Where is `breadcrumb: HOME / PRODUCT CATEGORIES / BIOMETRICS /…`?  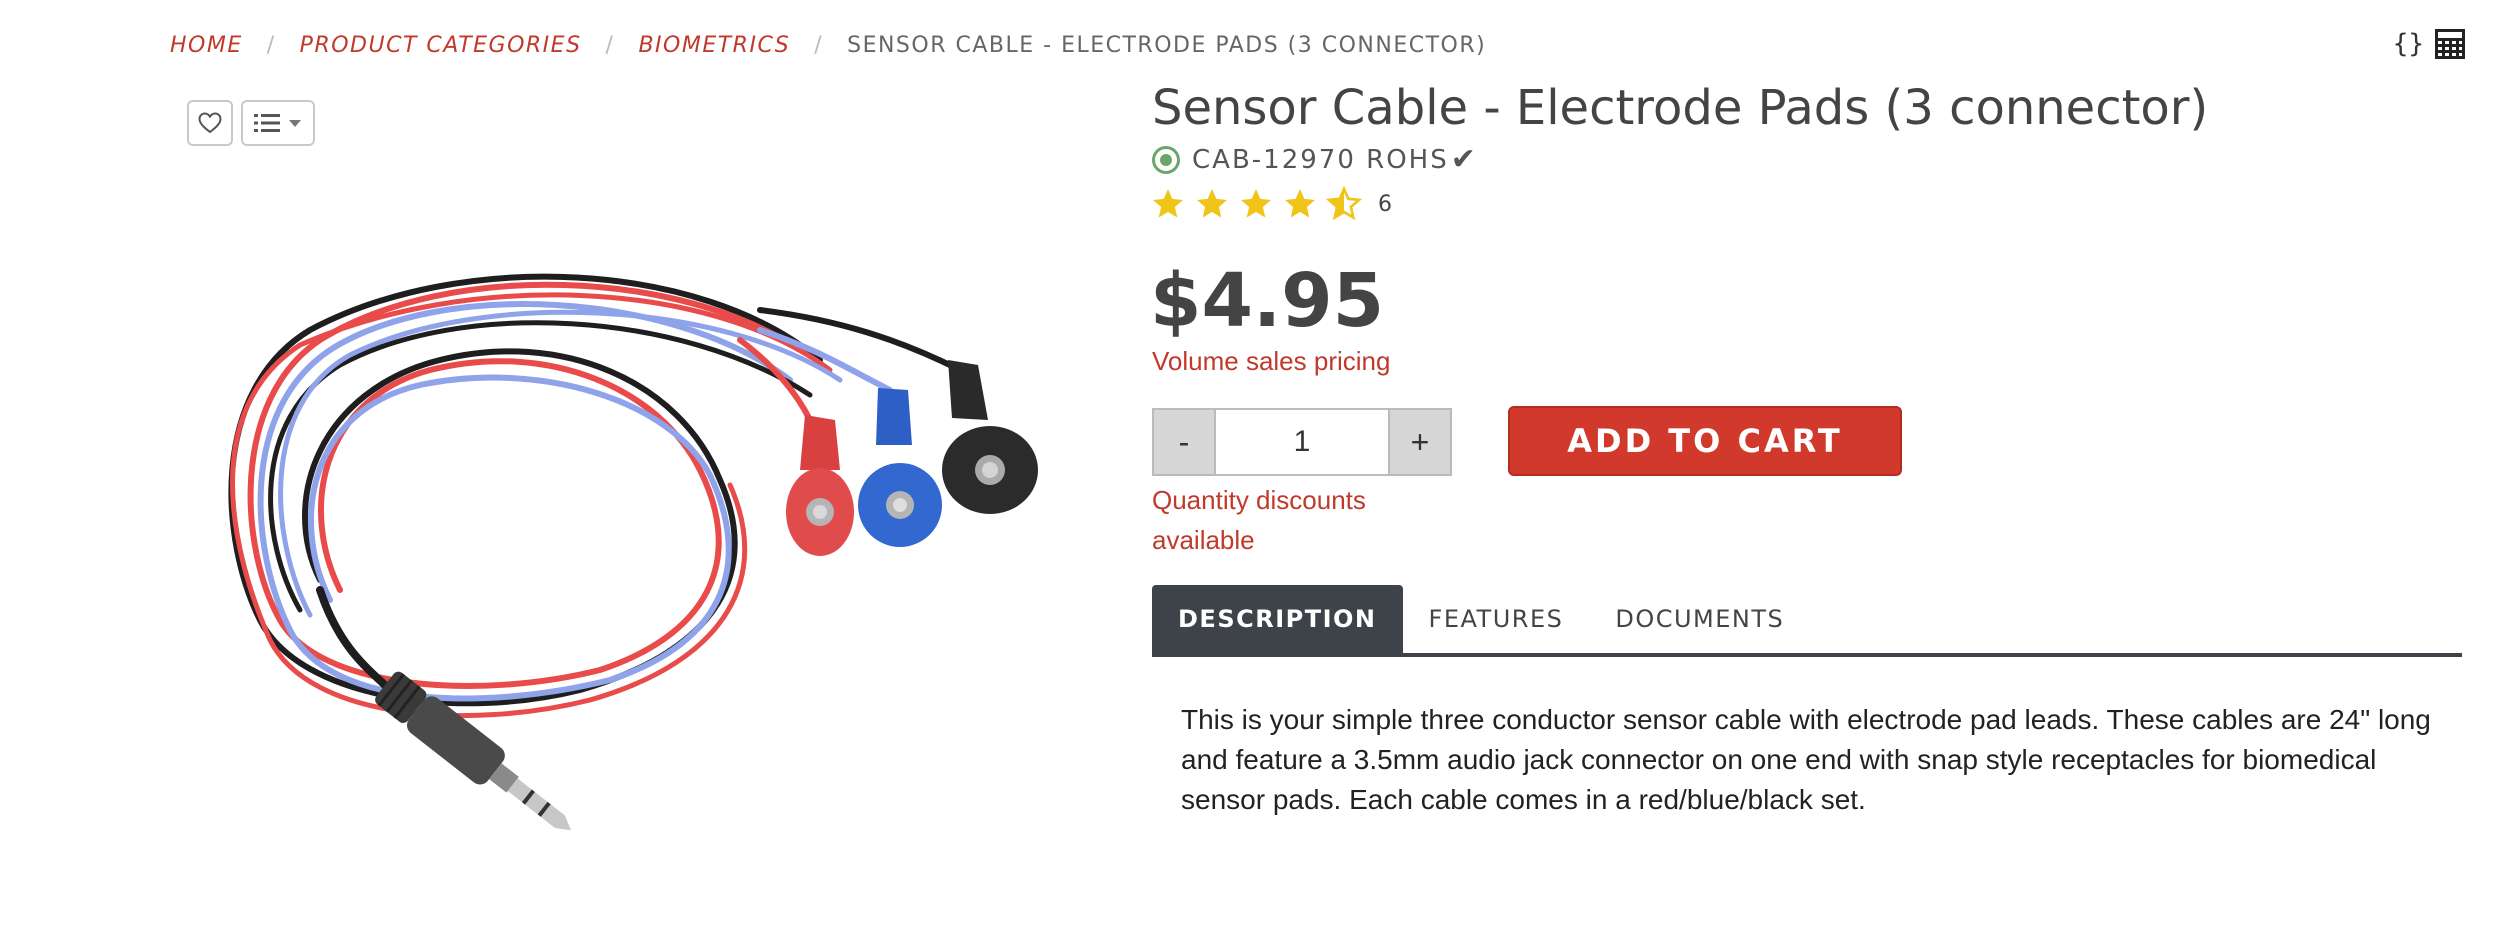 breadcrumb: HOME / PRODUCT CATEGORIES / BIOMETRICS /… is located at coordinates (828, 45).